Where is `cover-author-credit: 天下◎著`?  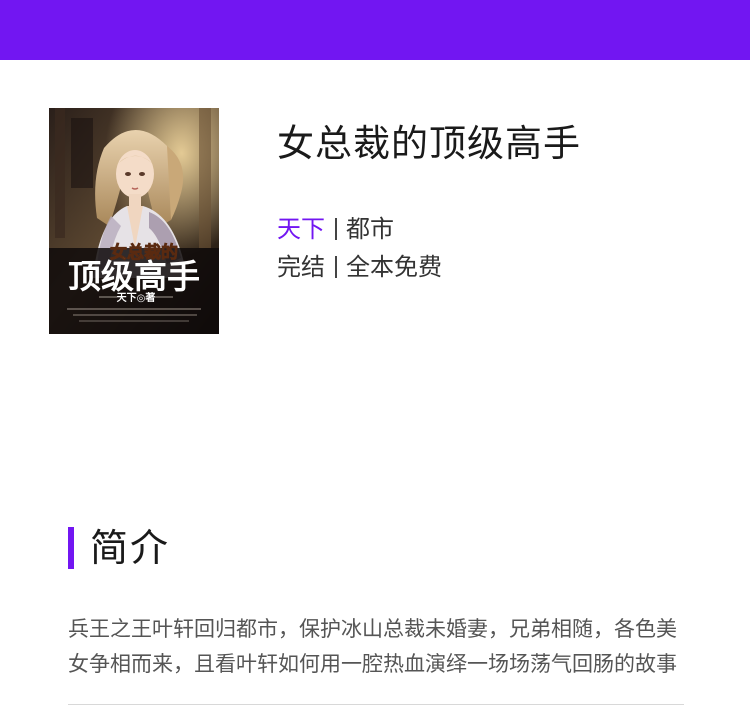
cover-author-credit: 天下◎著 is located at coordinates (136, 297).